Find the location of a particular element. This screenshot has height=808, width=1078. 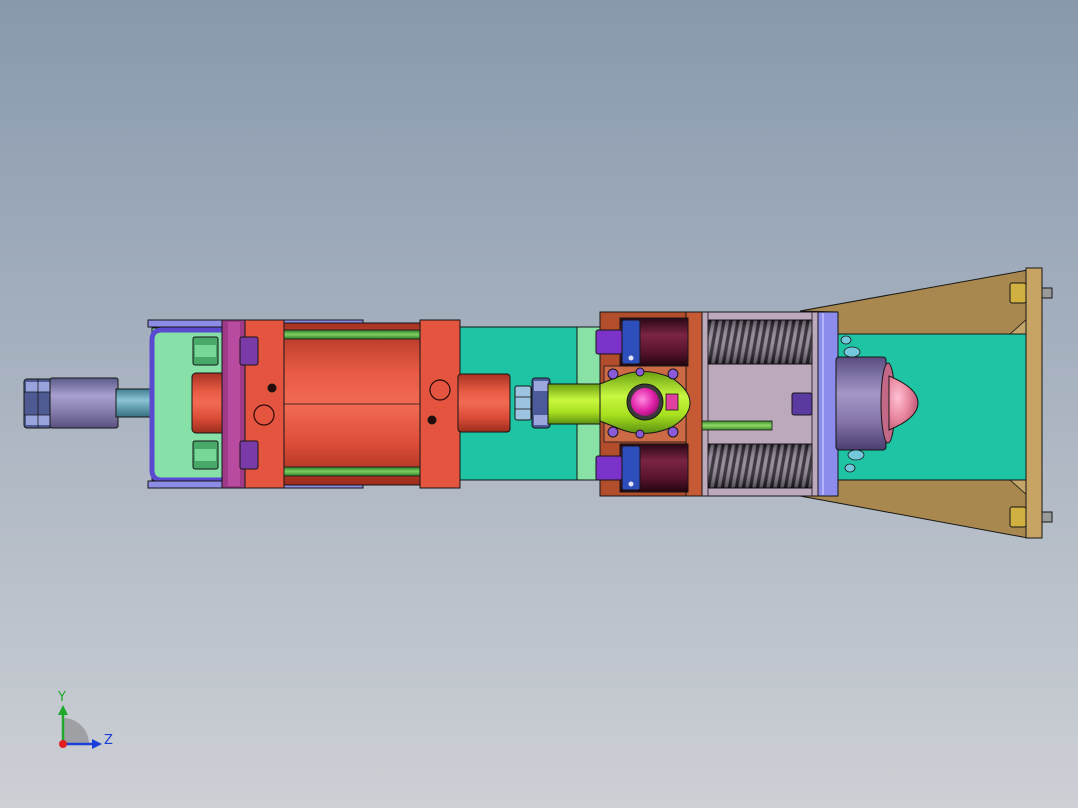

pin-retainer is located at coordinates (672, 402).